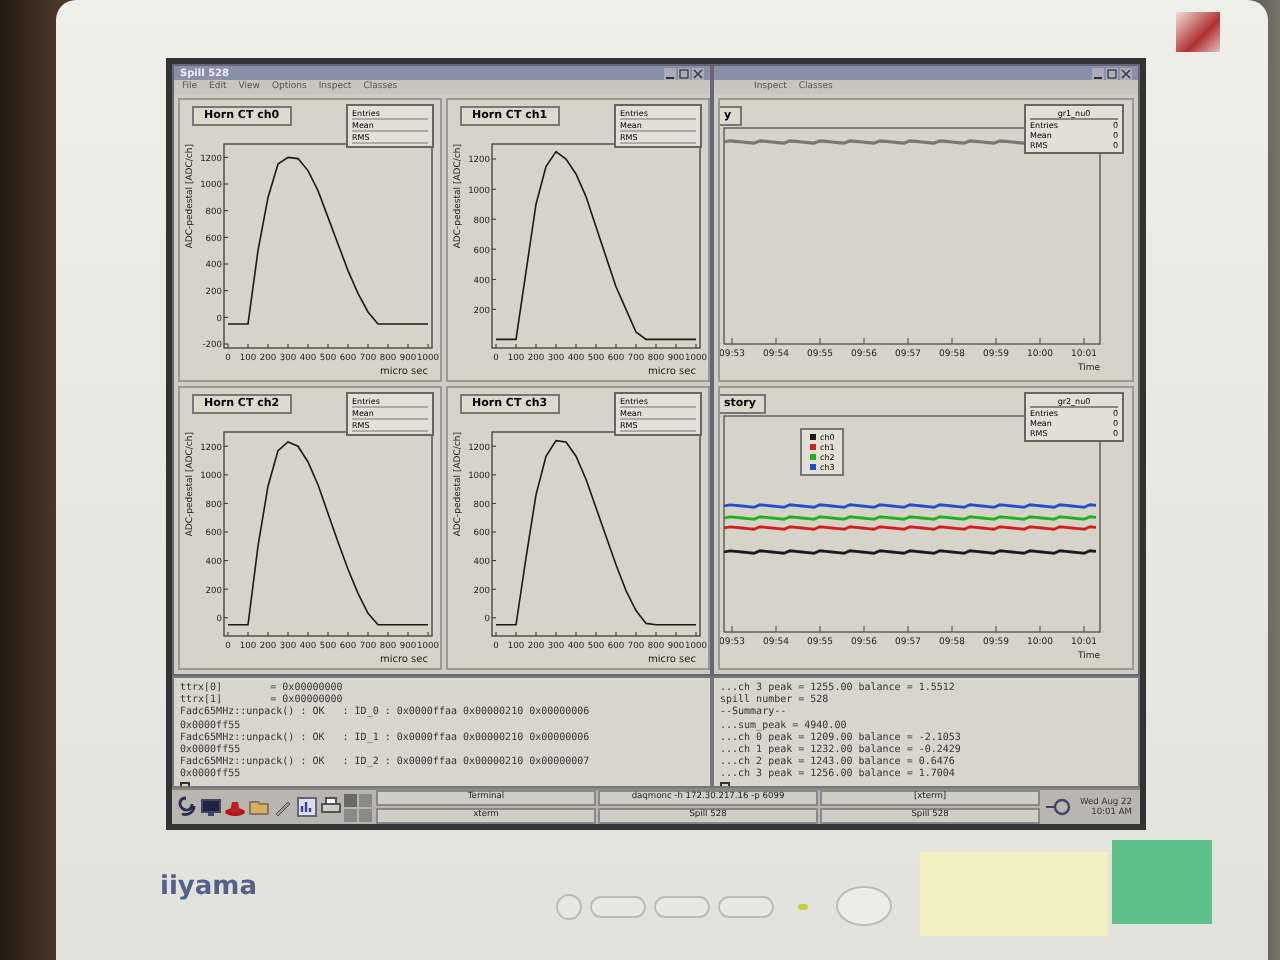 Image resolution: width=1280 pixels, height=960 pixels. I want to click on chart-icon, so click(307, 807).